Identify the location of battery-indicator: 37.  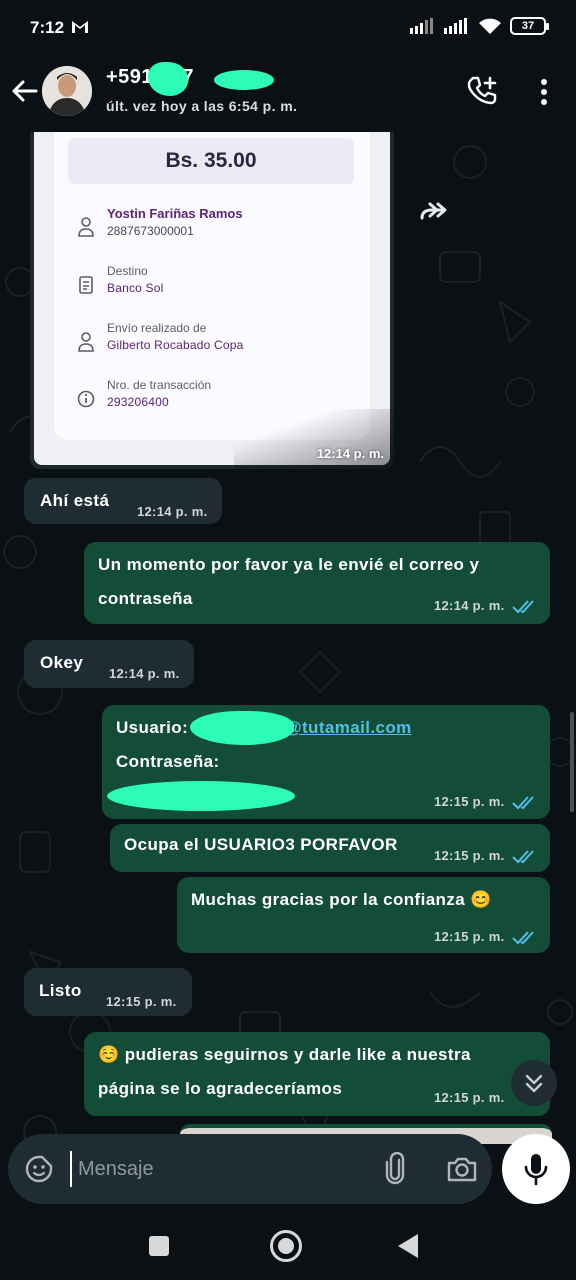
(529, 26).